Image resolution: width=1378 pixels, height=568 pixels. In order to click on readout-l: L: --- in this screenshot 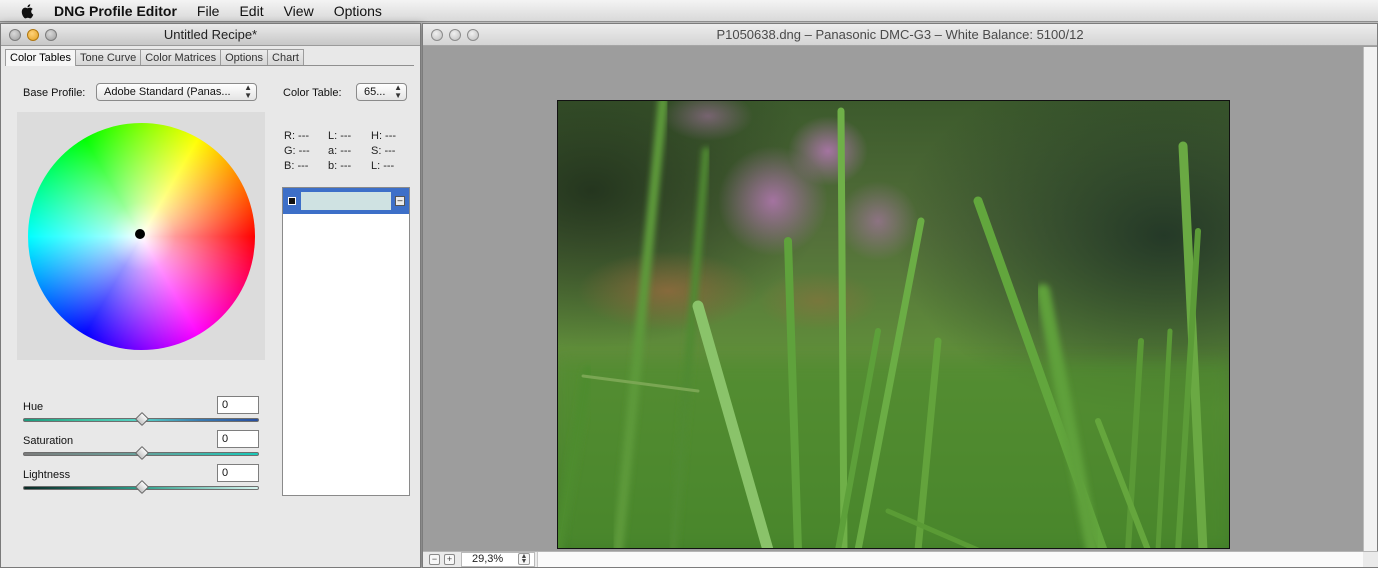, I will do `click(340, 136)`.